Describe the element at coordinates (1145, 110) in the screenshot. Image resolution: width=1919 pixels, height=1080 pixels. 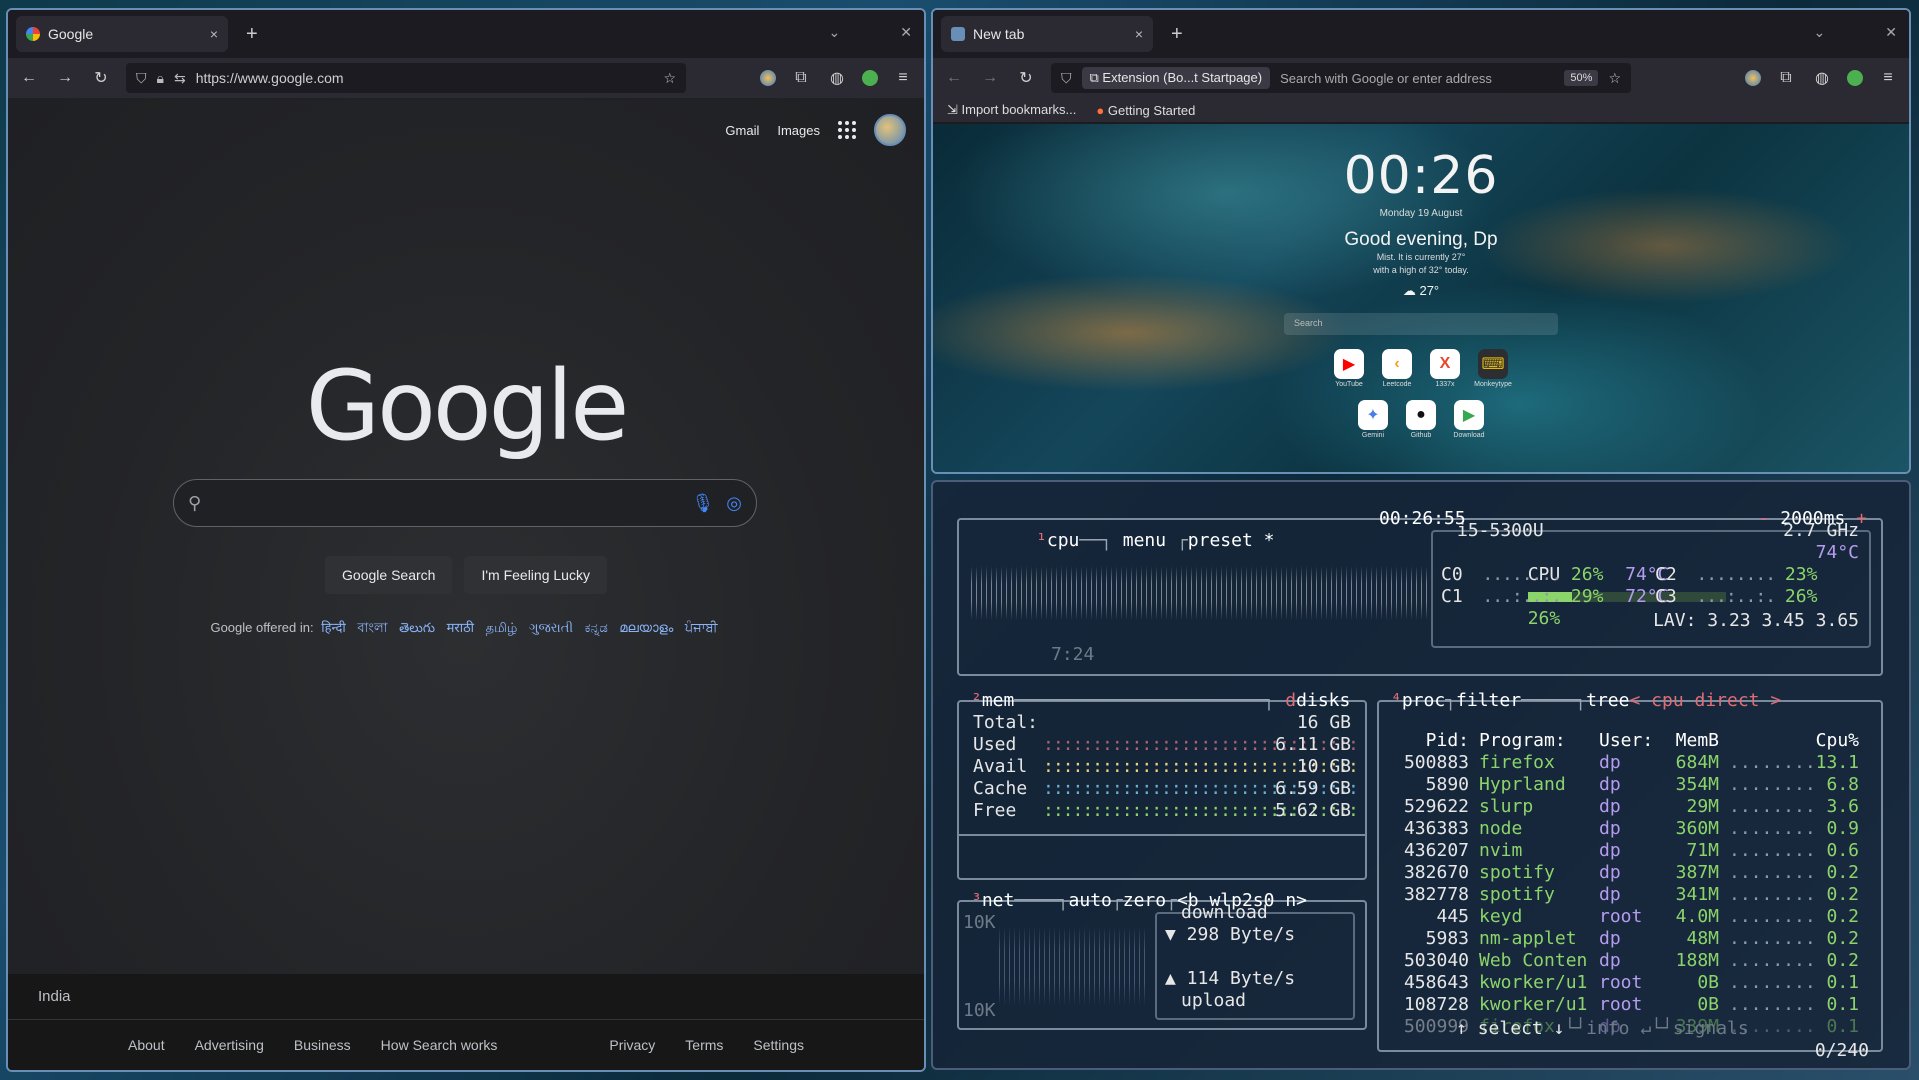
I see `getting-started-link: ● Getting Started` at that location.